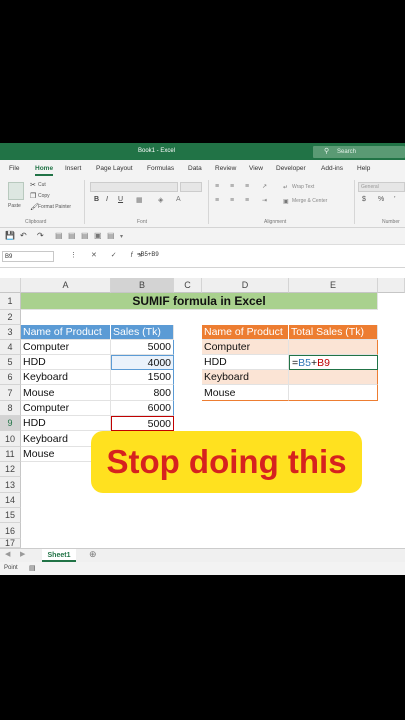  I want to click on camera-icon: ▣, so click(98, 235).